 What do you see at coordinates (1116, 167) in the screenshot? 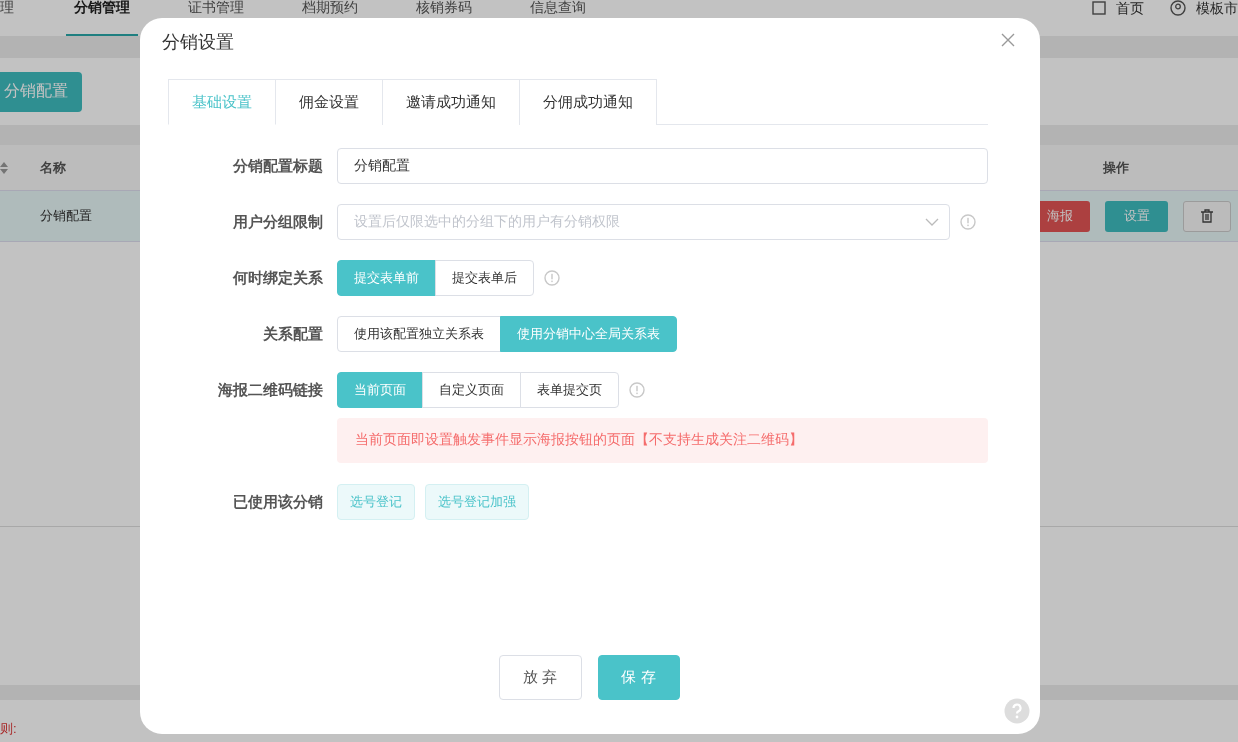
I see `column-header: 操作` at bounding box center [1116, 167].